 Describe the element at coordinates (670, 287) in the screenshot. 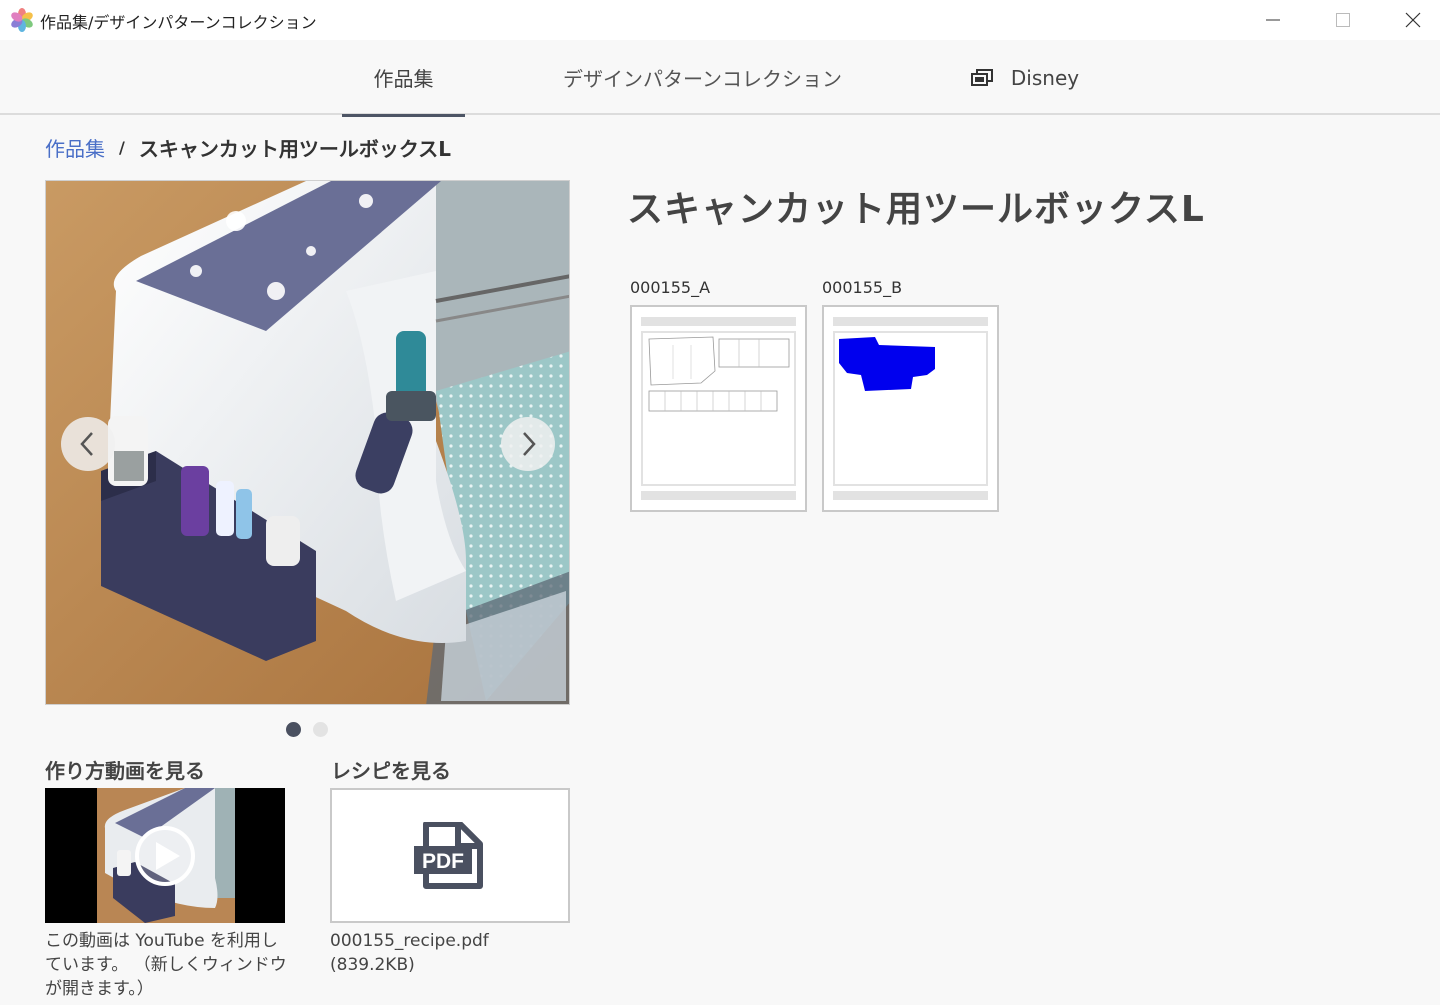

I see `pattern-label: 000155_A` at that location.